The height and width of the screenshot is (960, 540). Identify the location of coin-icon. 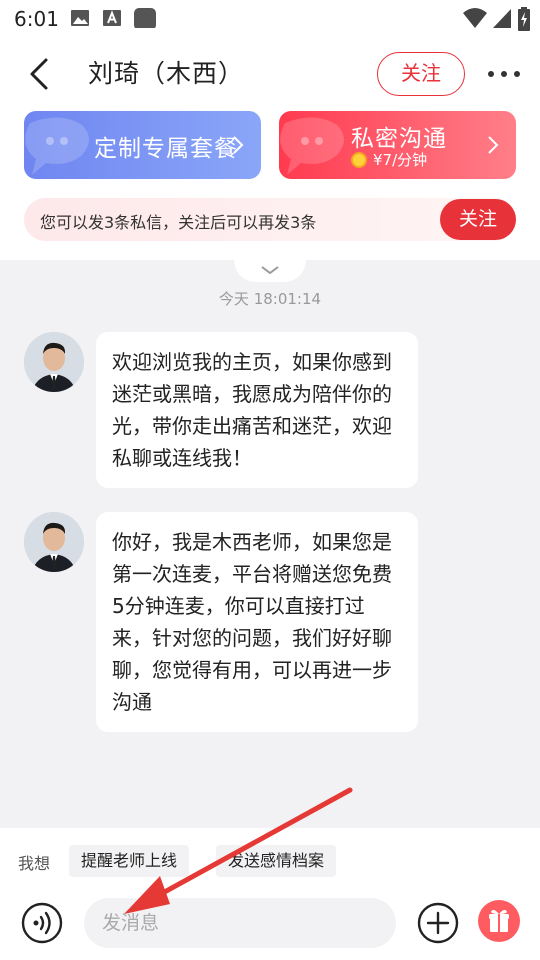
(359, 159).